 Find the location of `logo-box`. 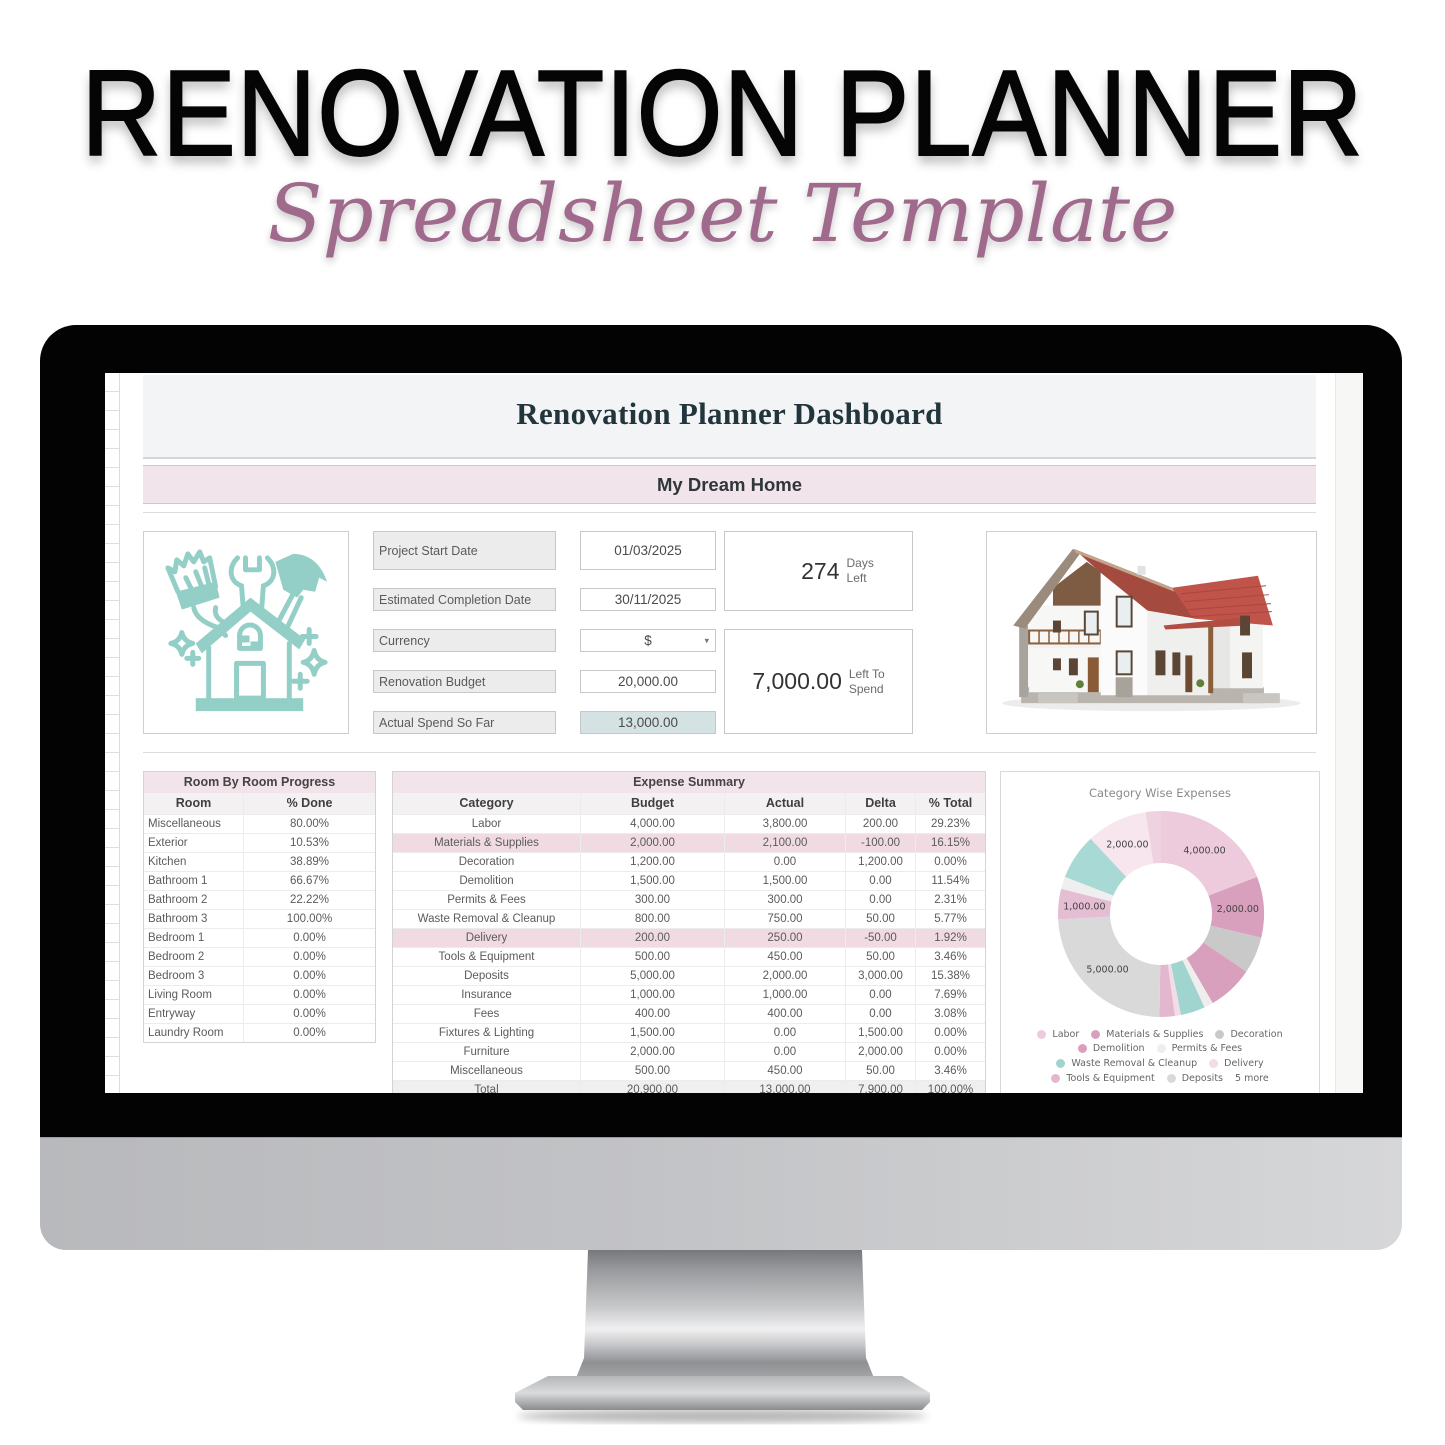

logo-box is located at coordinates (246, 632).